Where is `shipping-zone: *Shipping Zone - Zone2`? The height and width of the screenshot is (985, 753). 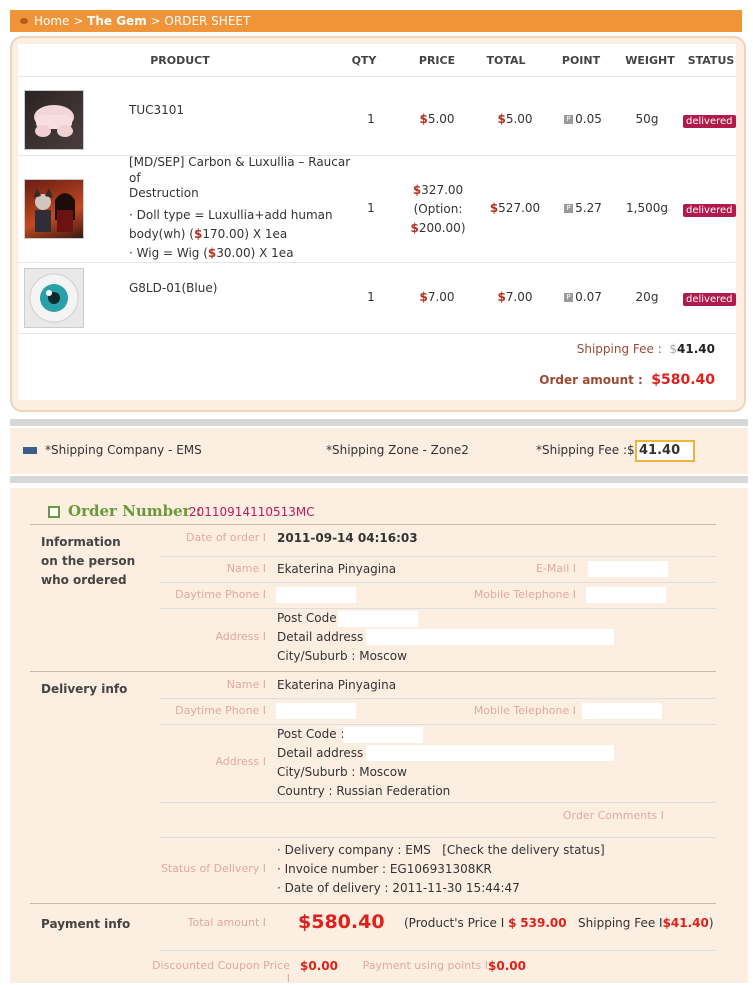
shipping-zone: *Shipping Zone - Zone2 is located at coordinates (397, 450).